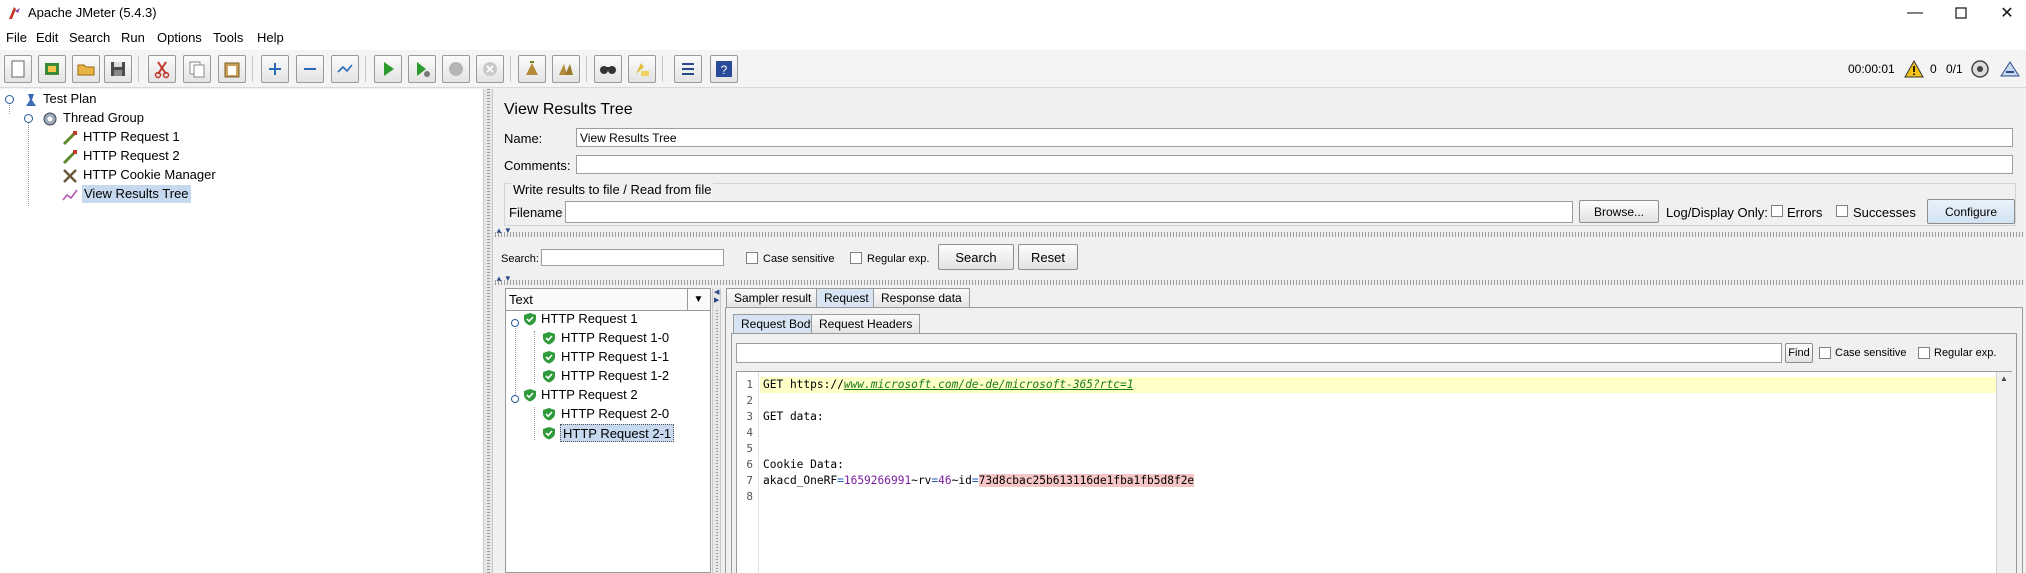 The image size is (2026, 573). What do you see at coordinates (608, 69) in the screenshot?
I see `search-icon` at bounding box center [608, 69].